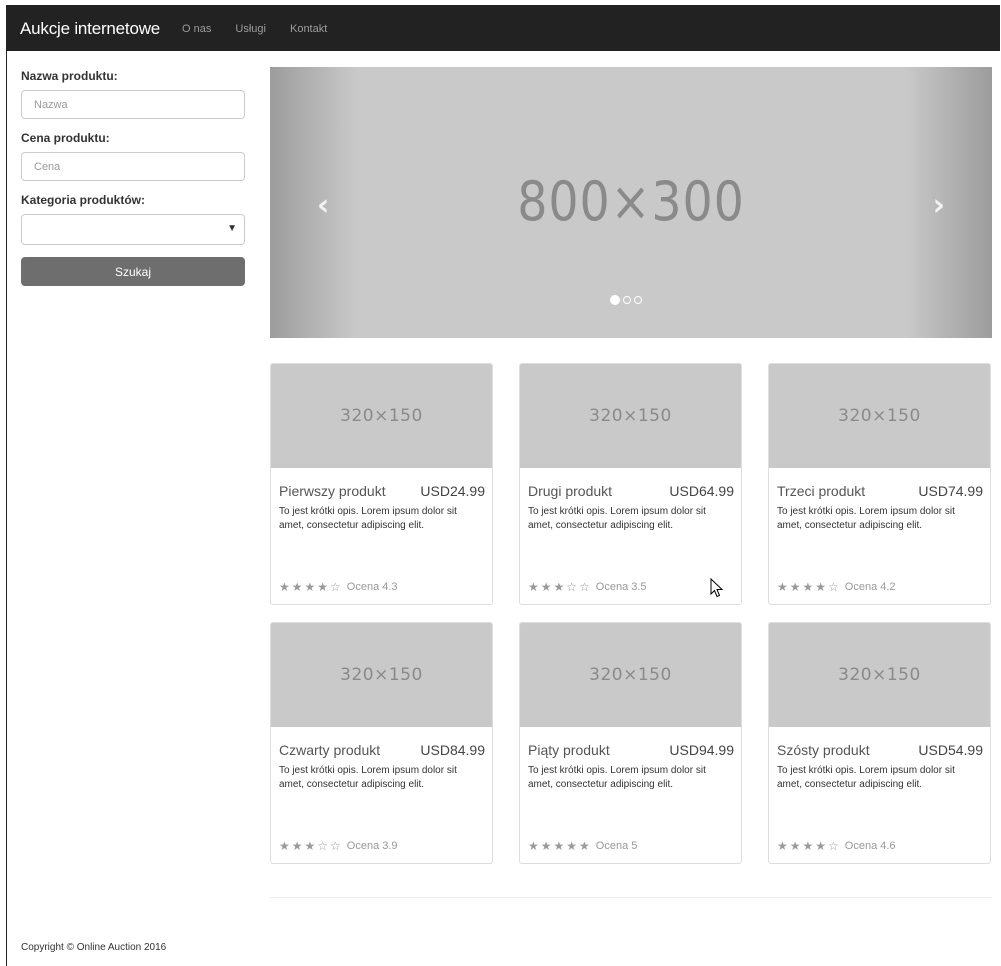  What do you see at coordinates (372, 587) in the screenshot?
I see `rating-text: Ocena 4.3` at bounding box center [372, 587].